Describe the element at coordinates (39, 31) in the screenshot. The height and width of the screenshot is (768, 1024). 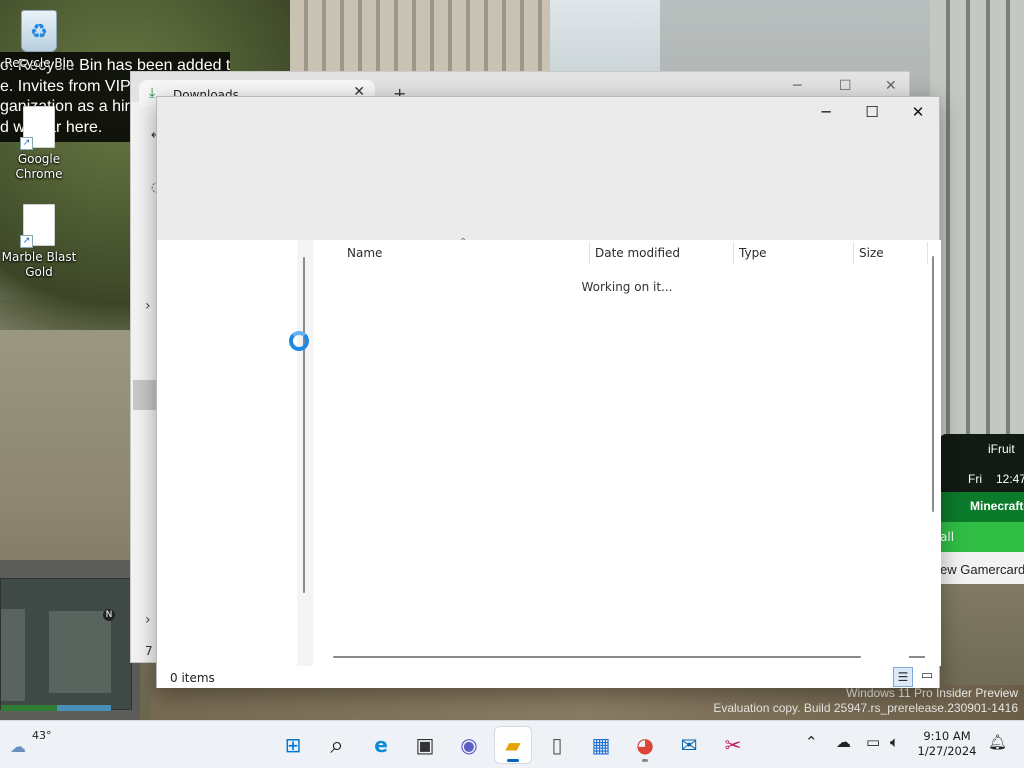
I see `recycle-bin-icon: ♻` at that location.